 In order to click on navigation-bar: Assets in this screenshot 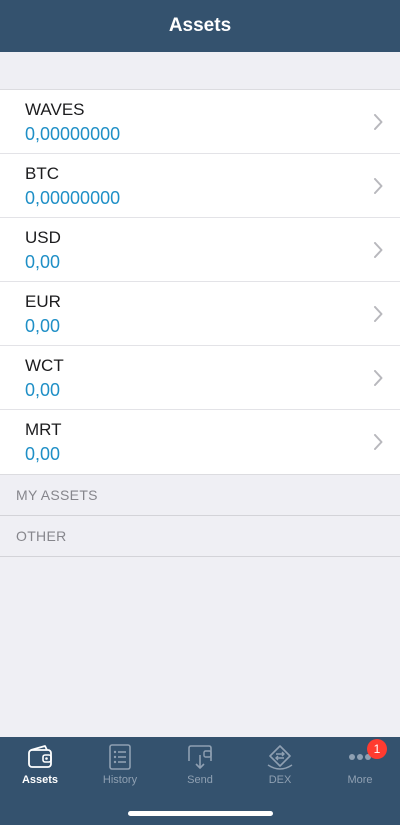, I will do `click(200, 26)`.